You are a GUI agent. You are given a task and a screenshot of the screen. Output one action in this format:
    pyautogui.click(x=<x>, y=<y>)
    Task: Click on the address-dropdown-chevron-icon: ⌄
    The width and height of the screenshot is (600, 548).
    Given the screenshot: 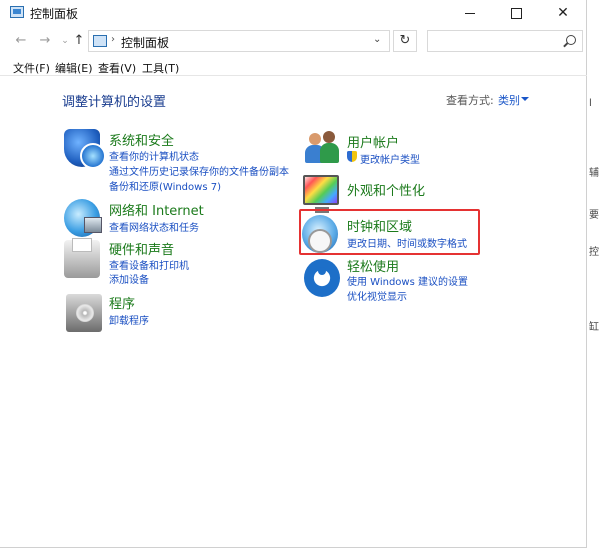 What is the action you would take?
    pyautogui.click(x=377, y=39)
    